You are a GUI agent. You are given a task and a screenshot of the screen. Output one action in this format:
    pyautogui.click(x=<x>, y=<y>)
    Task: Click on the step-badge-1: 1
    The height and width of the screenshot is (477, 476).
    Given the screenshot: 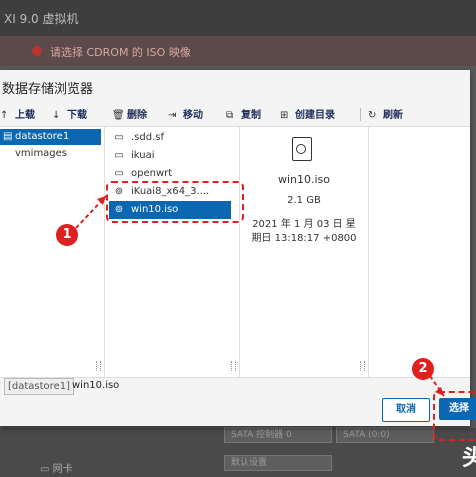 What is the action you would take?
    pyautogui.click(x=67, y=235)
    